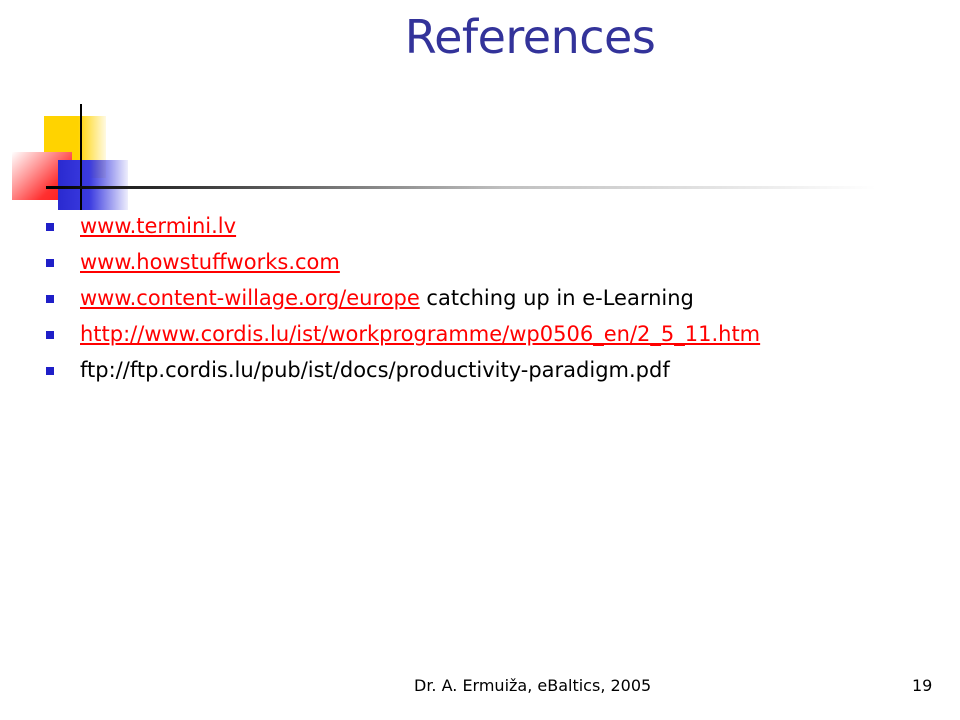 This screenshot has height=720, width=960. What do you see at coordinates (250, 298) in the screenshot?
I see `reference-link-content-willage: www.content-willage.org/europe` at bounding box center [250, 298].